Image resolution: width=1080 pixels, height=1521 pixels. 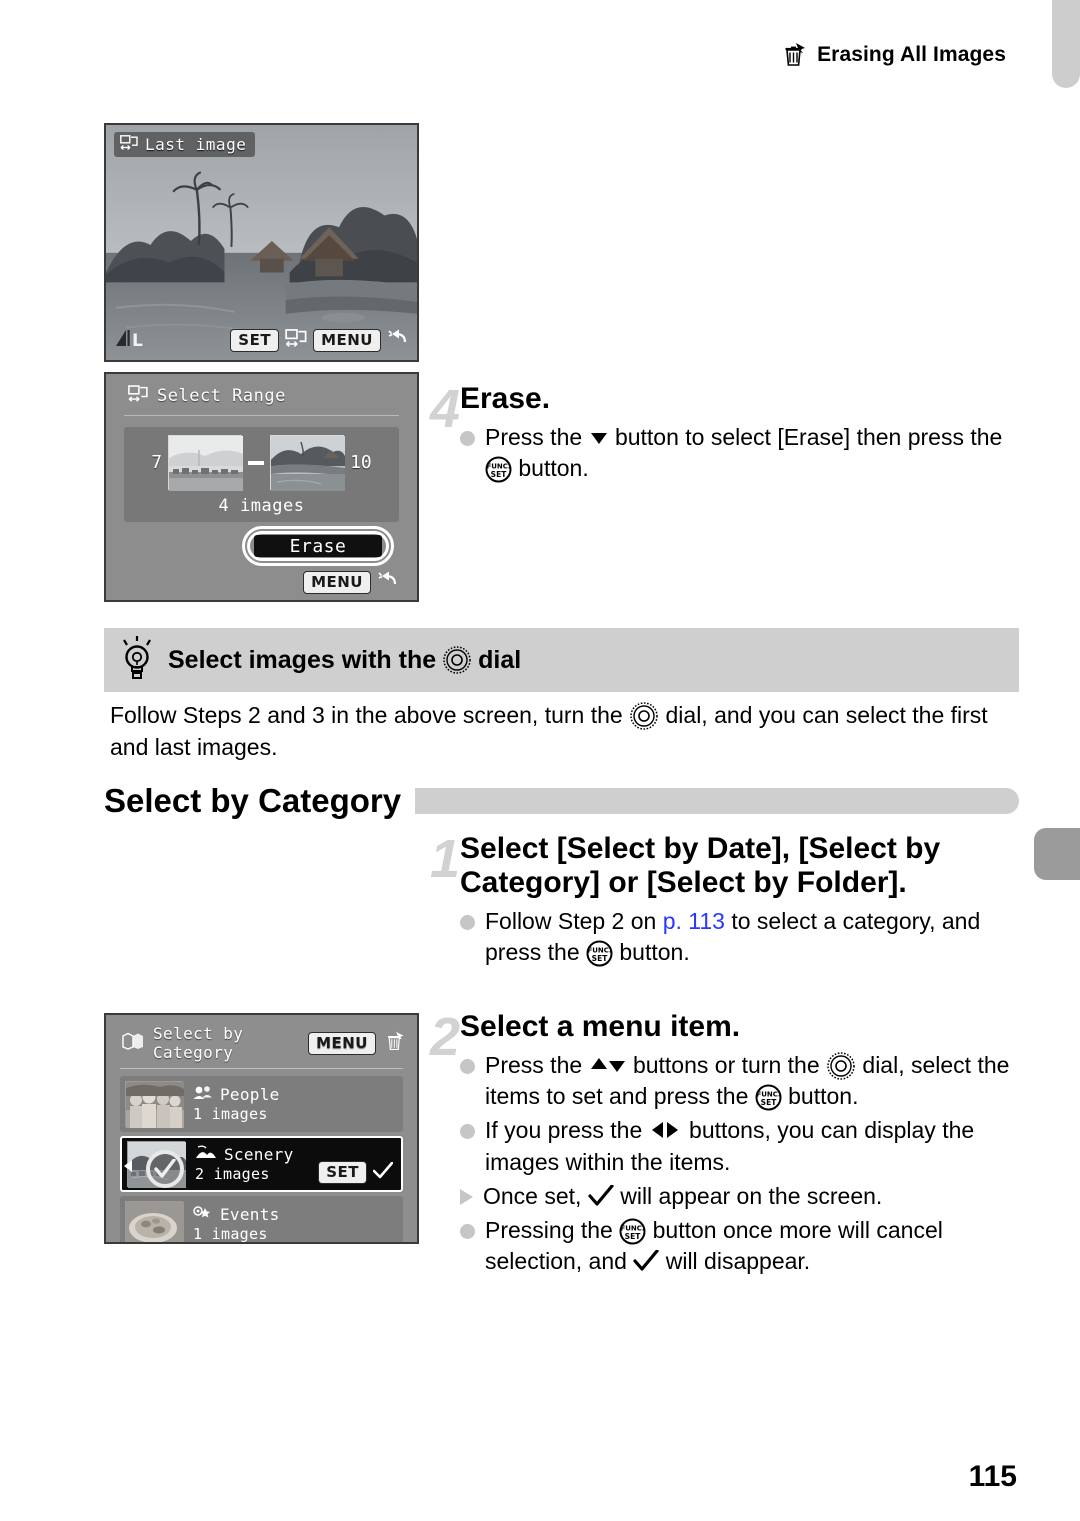 What do you see at coordinates (221, 396) in the screenshot?
I see `select-range-title: Select Range` at bounding box center [221, 396].